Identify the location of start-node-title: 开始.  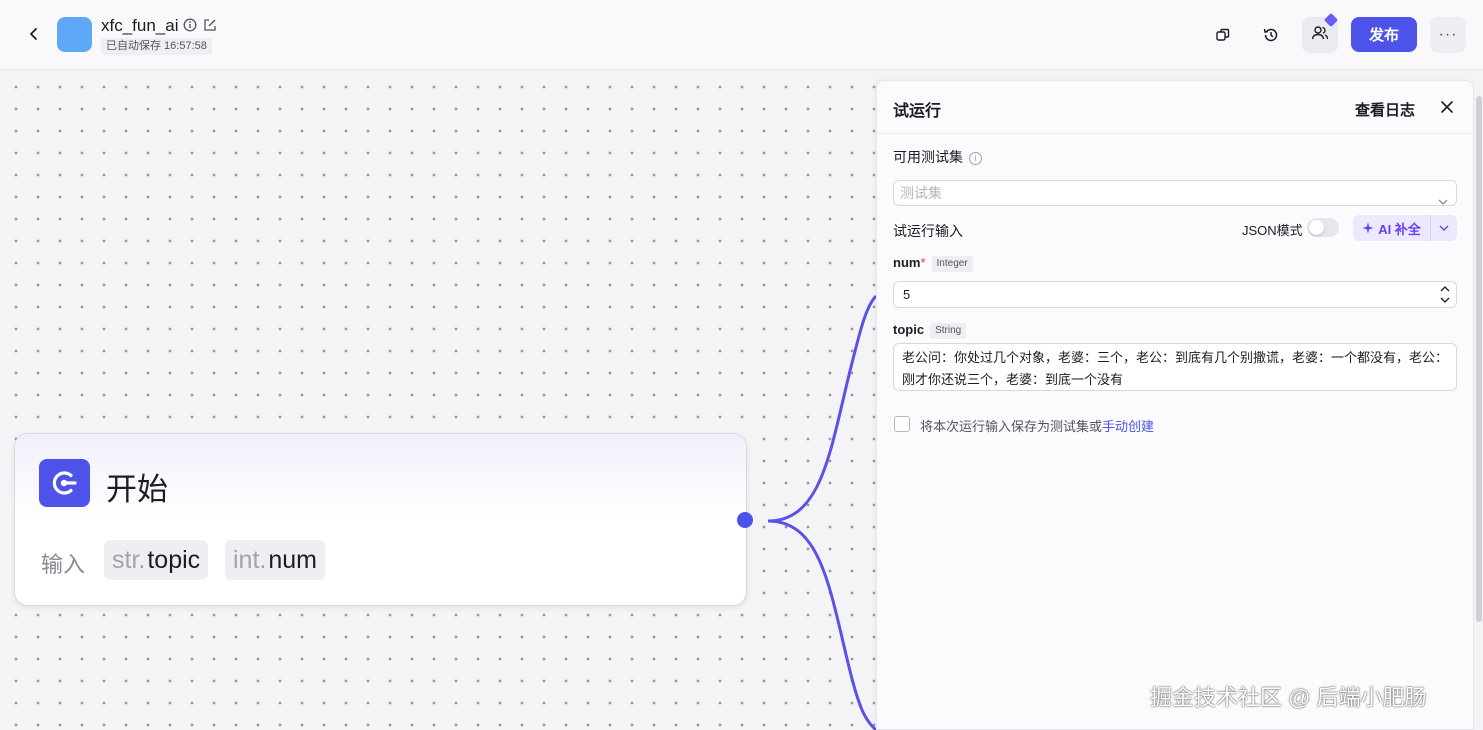
(137, 489).